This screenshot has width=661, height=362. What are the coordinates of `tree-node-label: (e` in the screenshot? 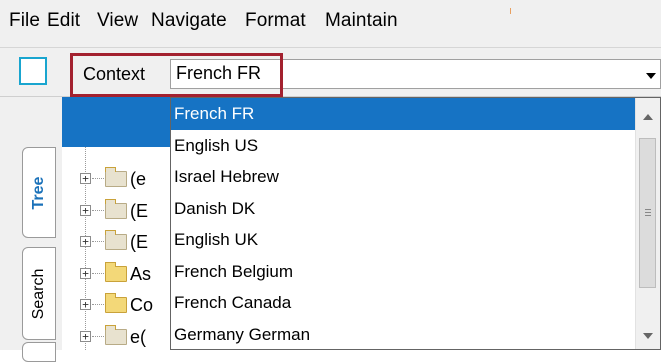 It's located at (138, 179).